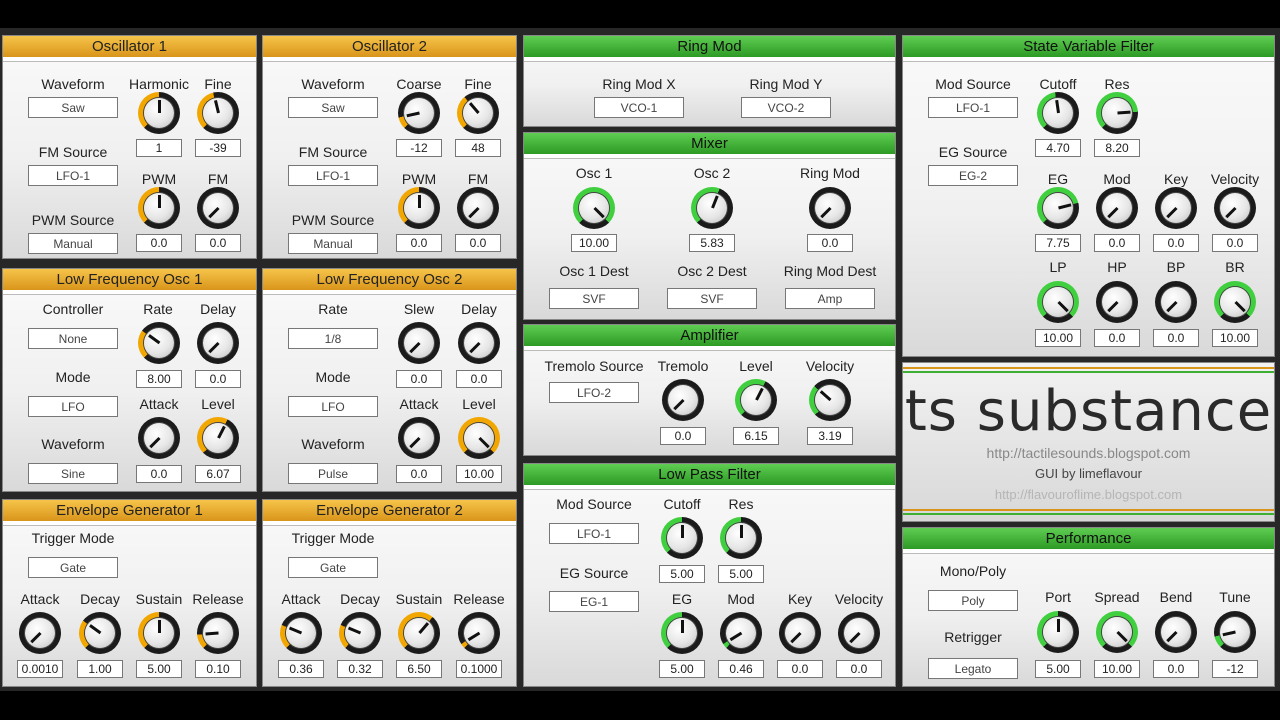 The width and height of the screenshot is (1280, 720). I want to click on eg-source-select: EG-1, so click(594, 601).